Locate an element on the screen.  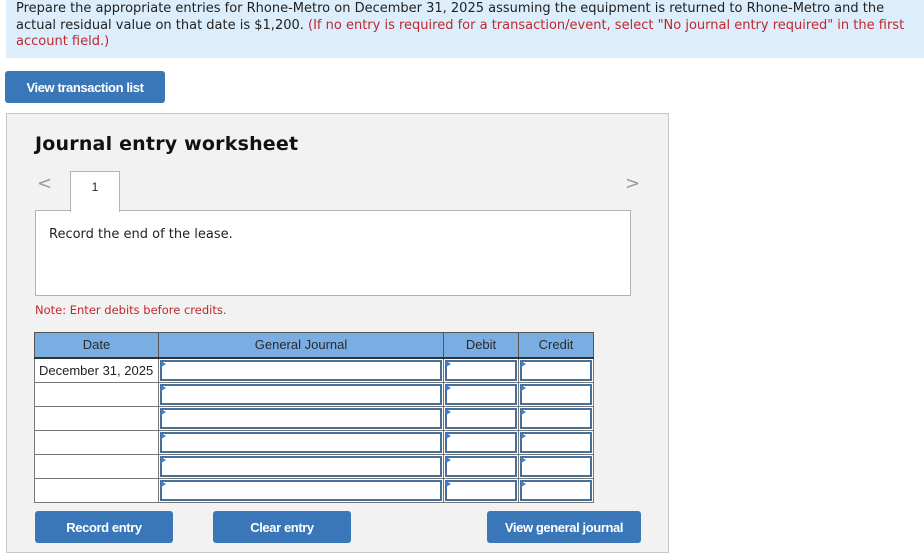
date-cell: December 31, 2025 is located at coordinates (96, 370).